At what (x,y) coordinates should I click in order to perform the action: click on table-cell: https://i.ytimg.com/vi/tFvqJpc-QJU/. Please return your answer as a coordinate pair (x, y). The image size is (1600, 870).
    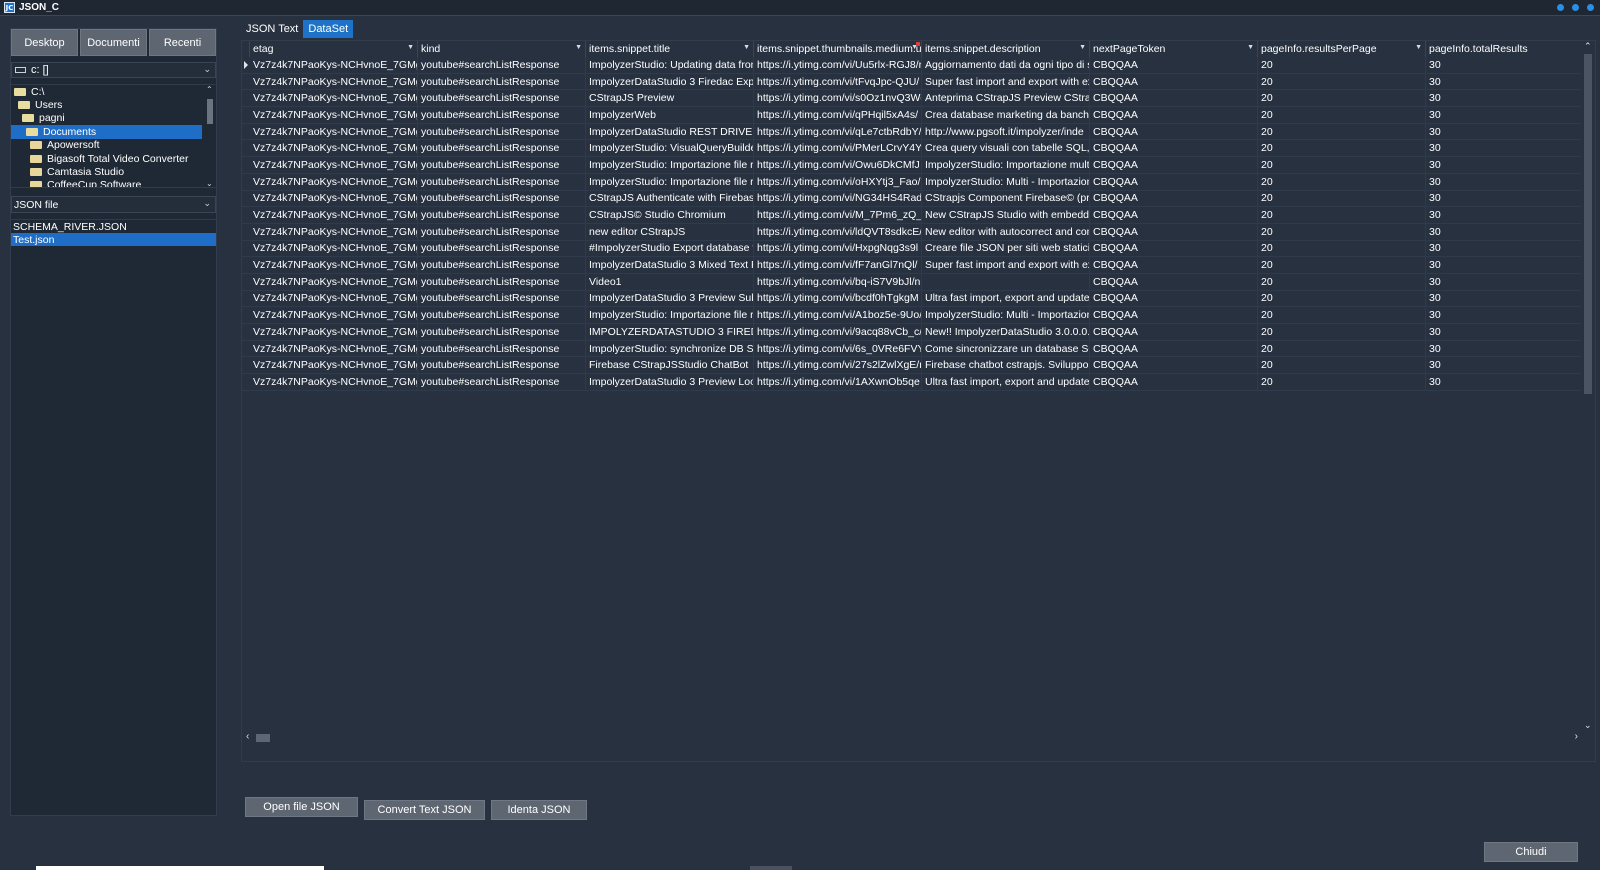
    Looking at the image, I should click on (838, 82).